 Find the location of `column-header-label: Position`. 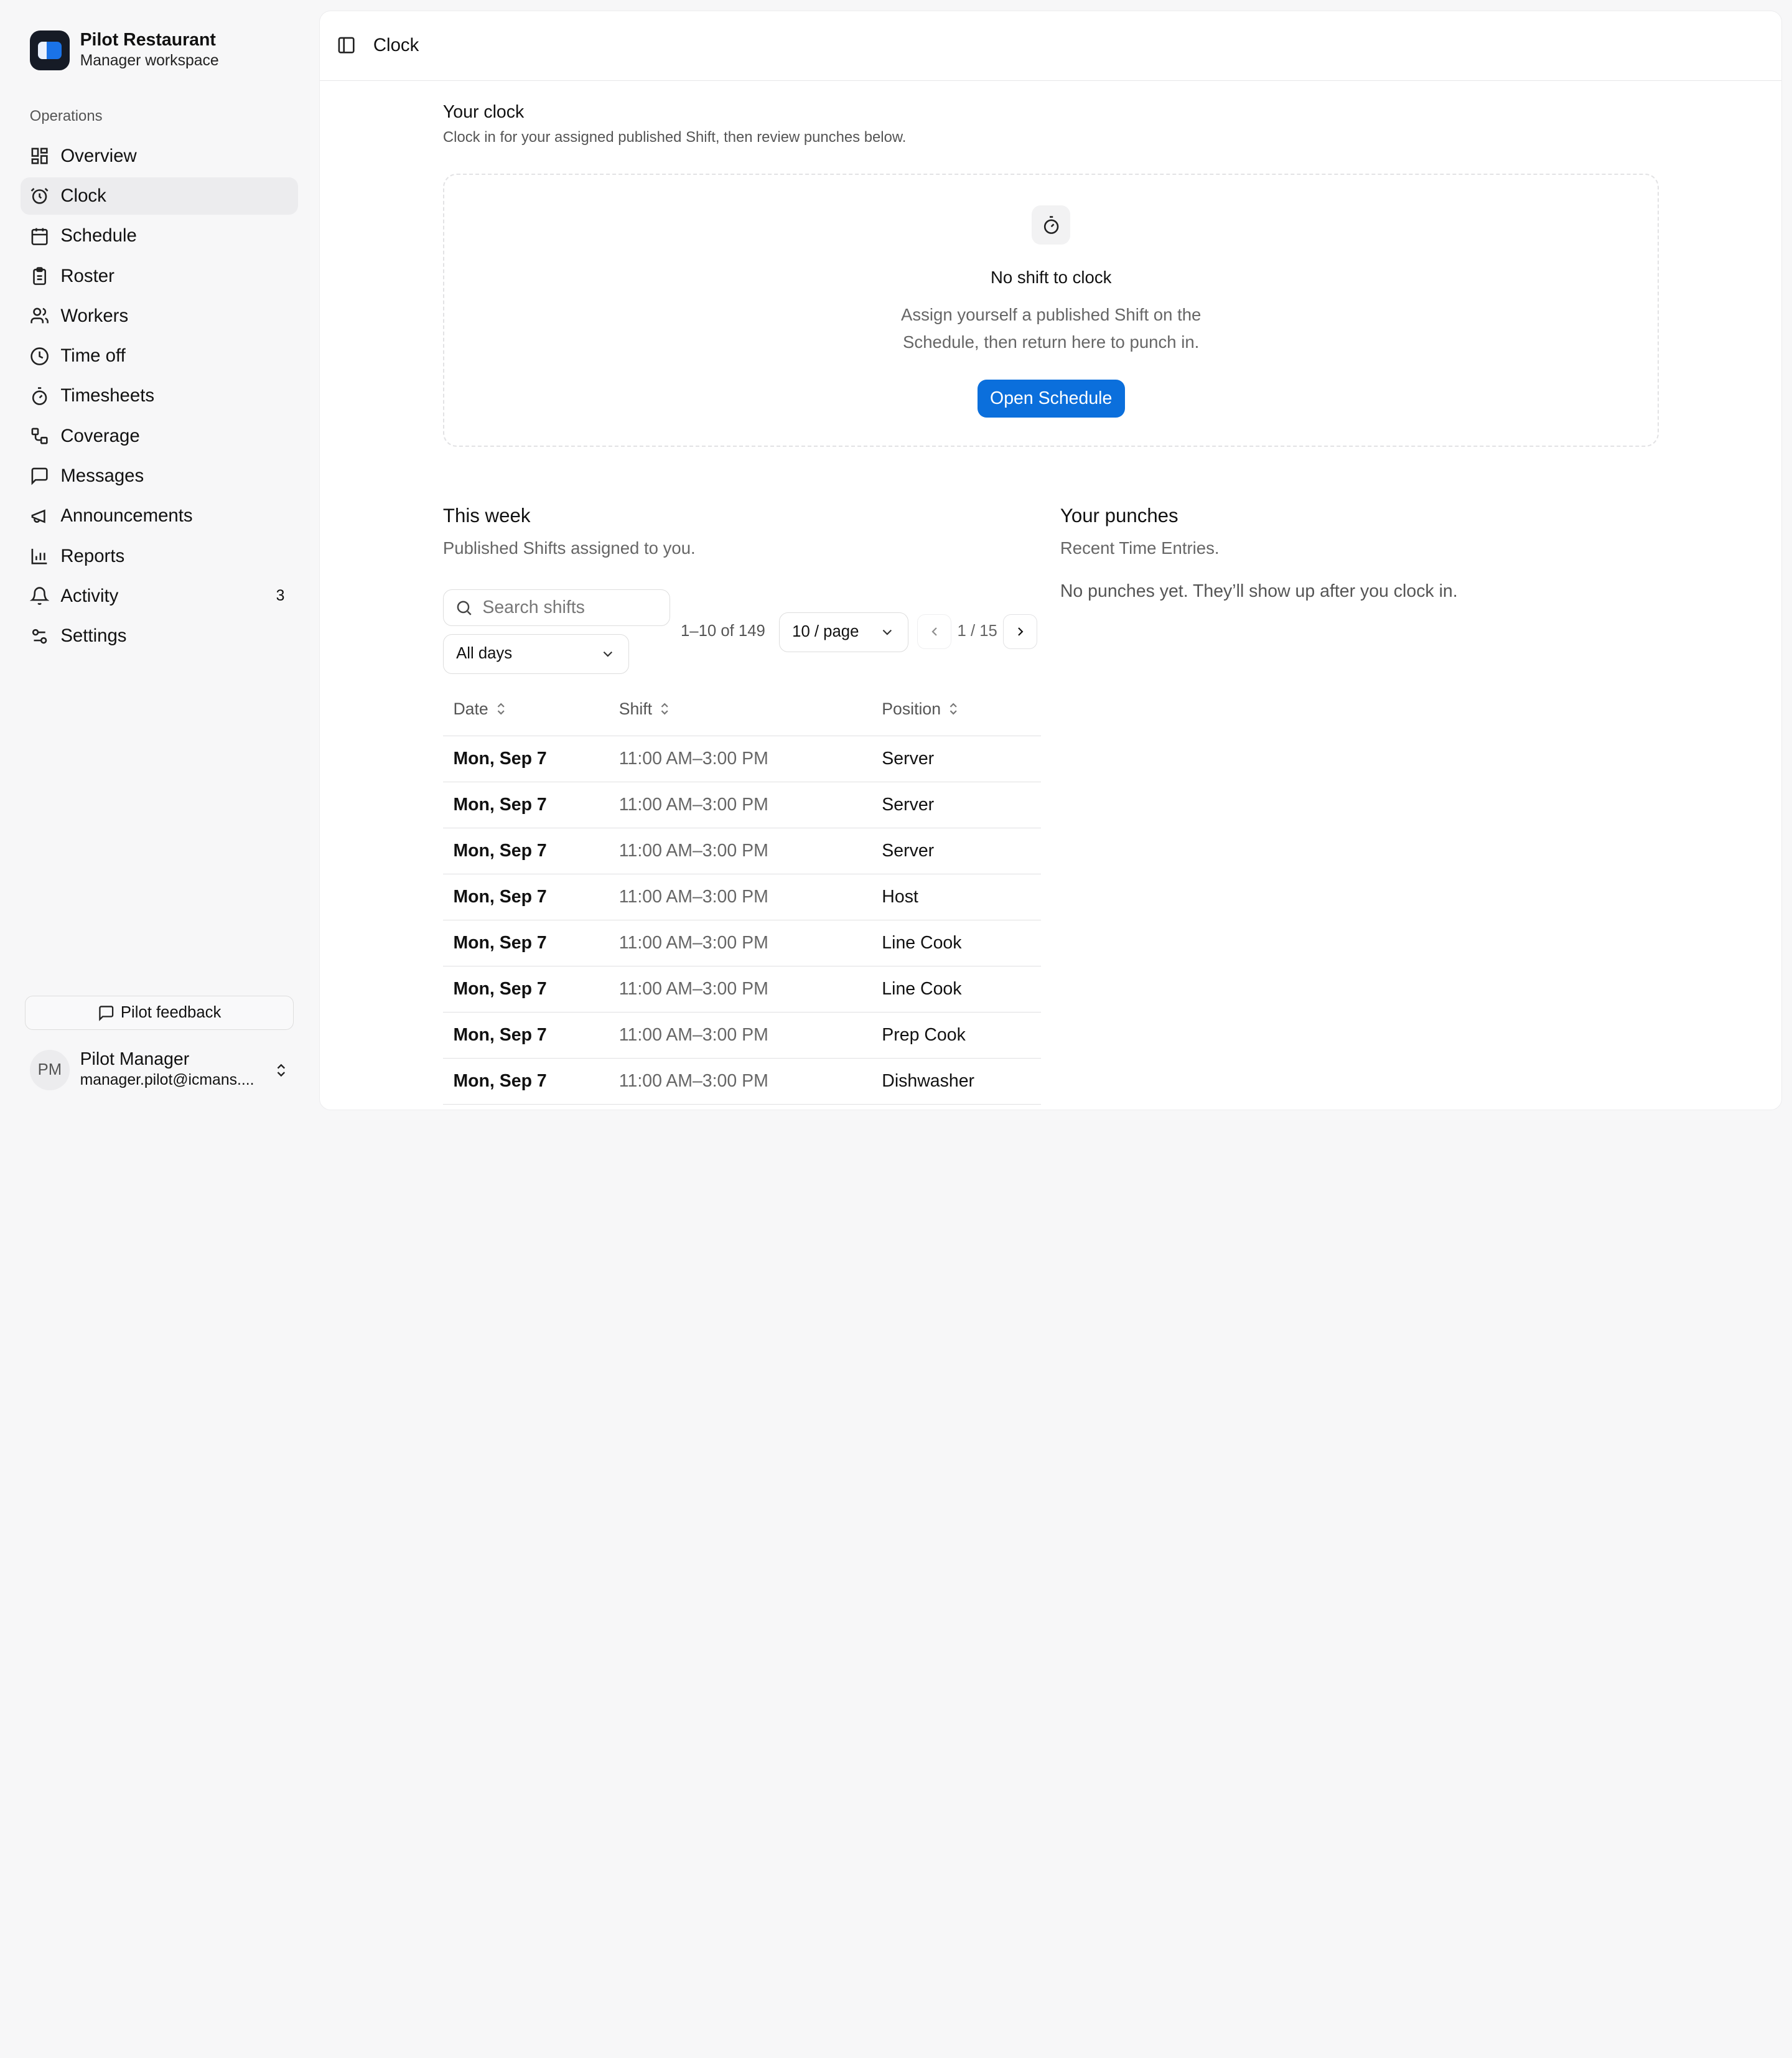

column-header-label: Position is located at coordinates (912, 709).